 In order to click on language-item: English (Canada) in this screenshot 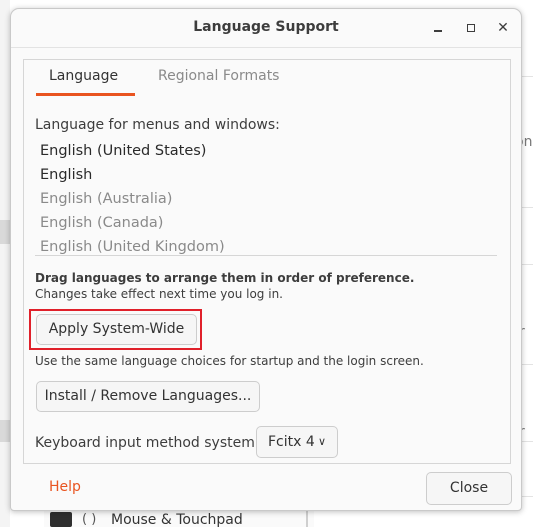, I will do `click(101, 223)`.